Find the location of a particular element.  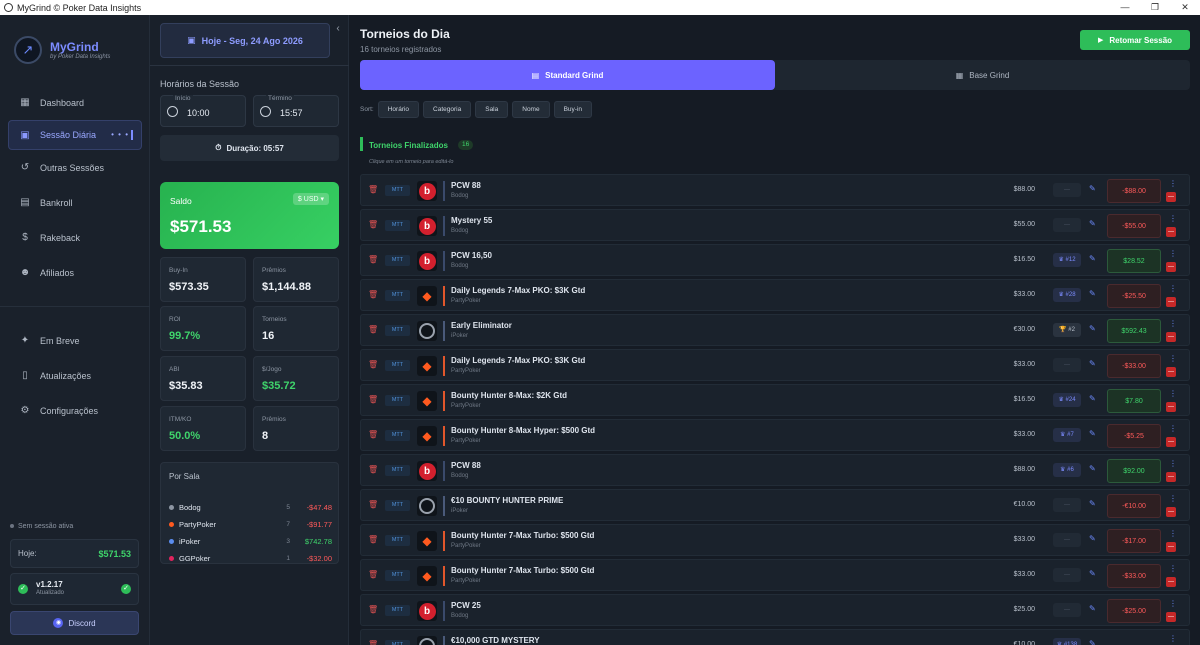

sidebar-item-outras-sess-es: ↺ Outras Sessões is located at coordinates (75, 167).